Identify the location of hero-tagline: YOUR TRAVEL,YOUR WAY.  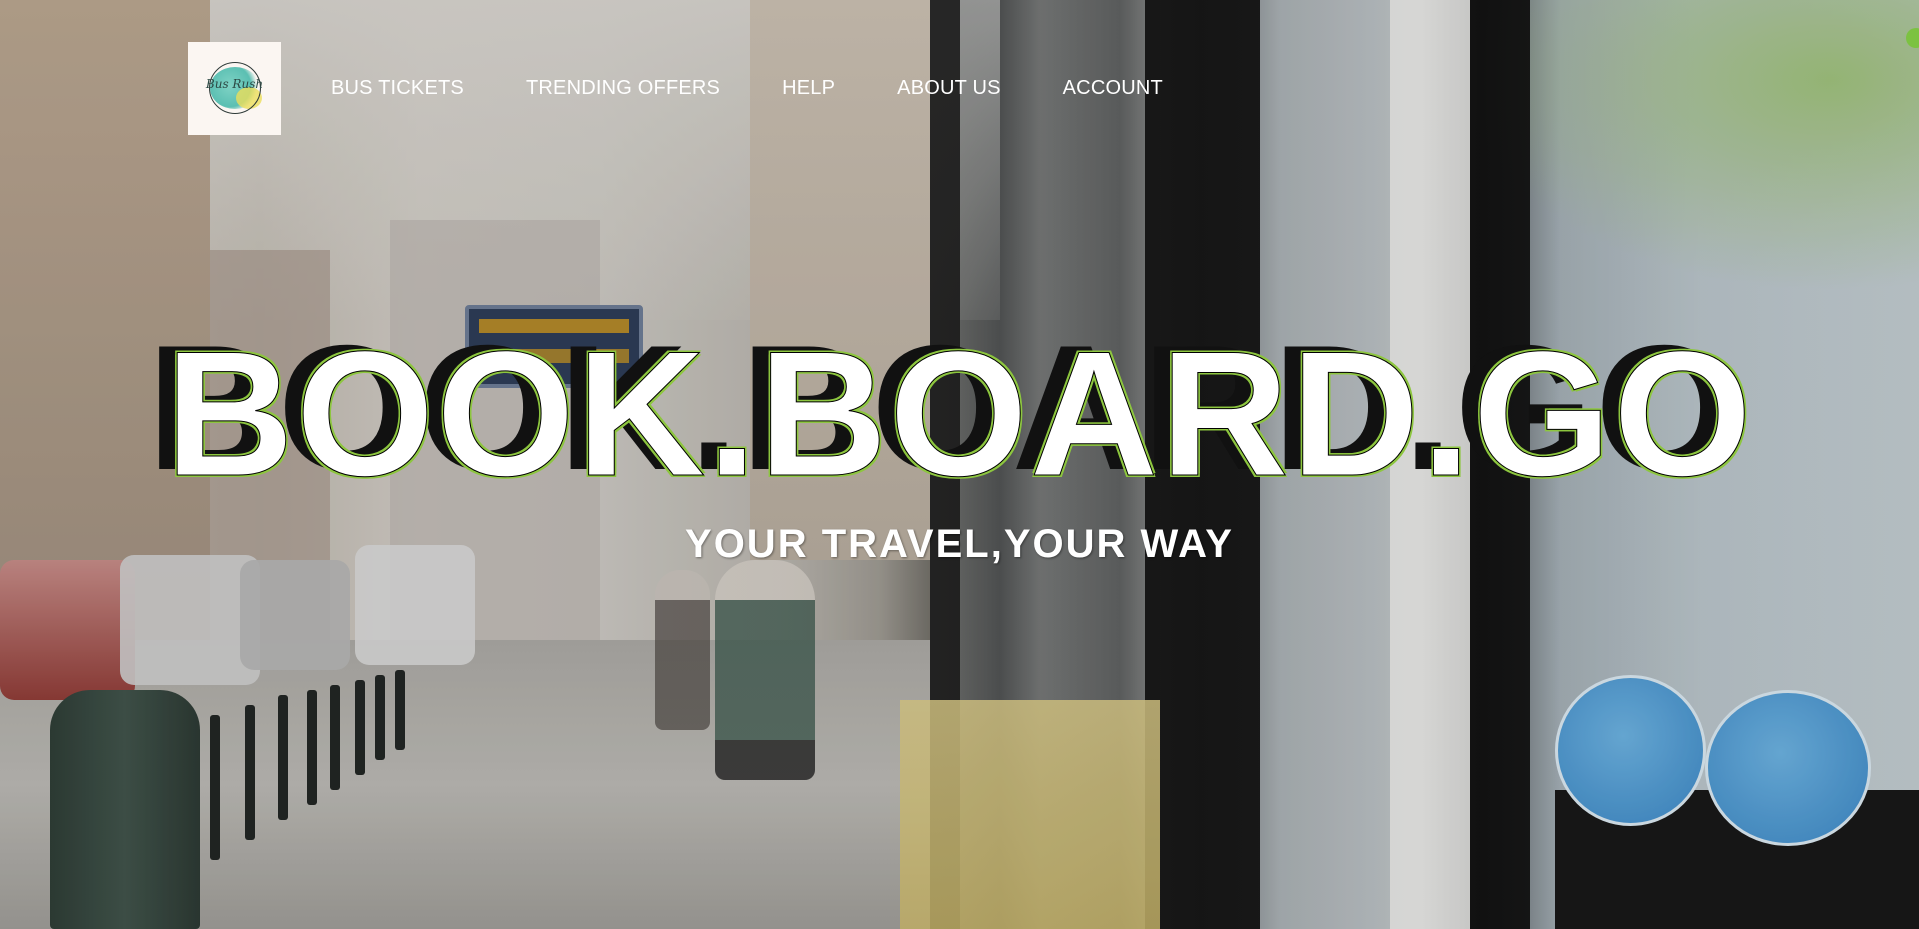
(959, 544).